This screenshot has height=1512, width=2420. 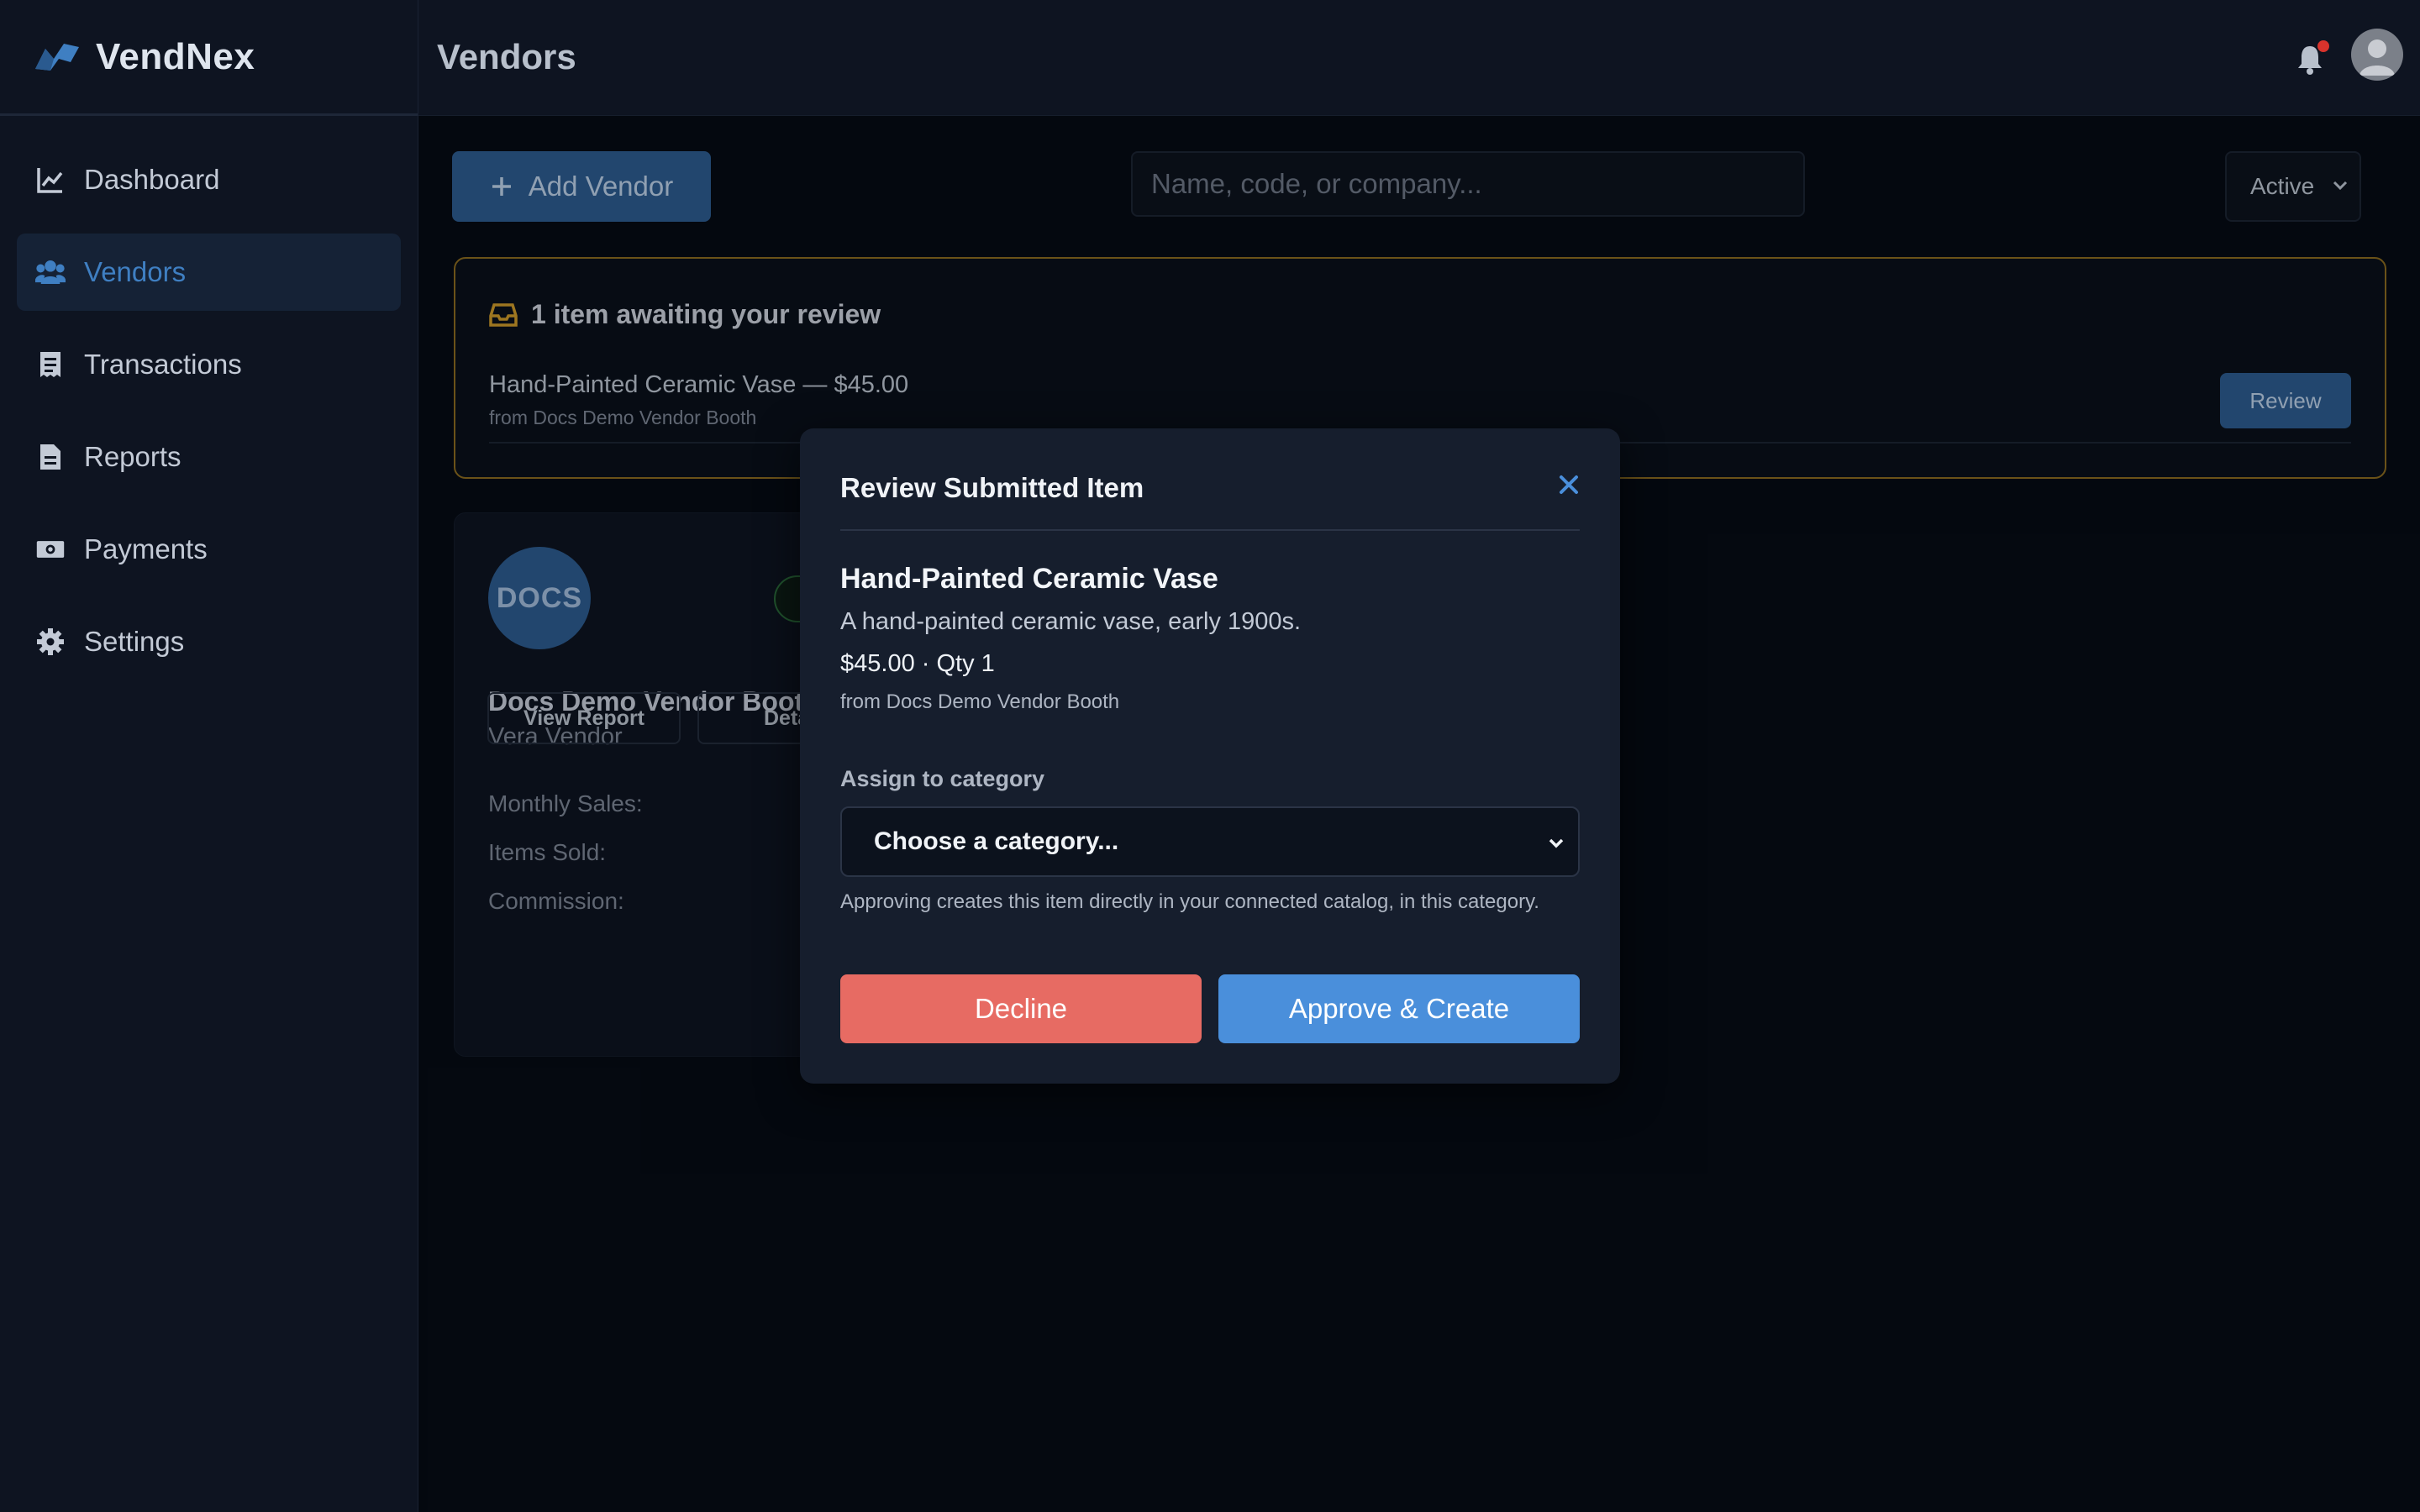 I want to click on sidebar-item-dashboard: Dashboard, so click(x=209, y=179).